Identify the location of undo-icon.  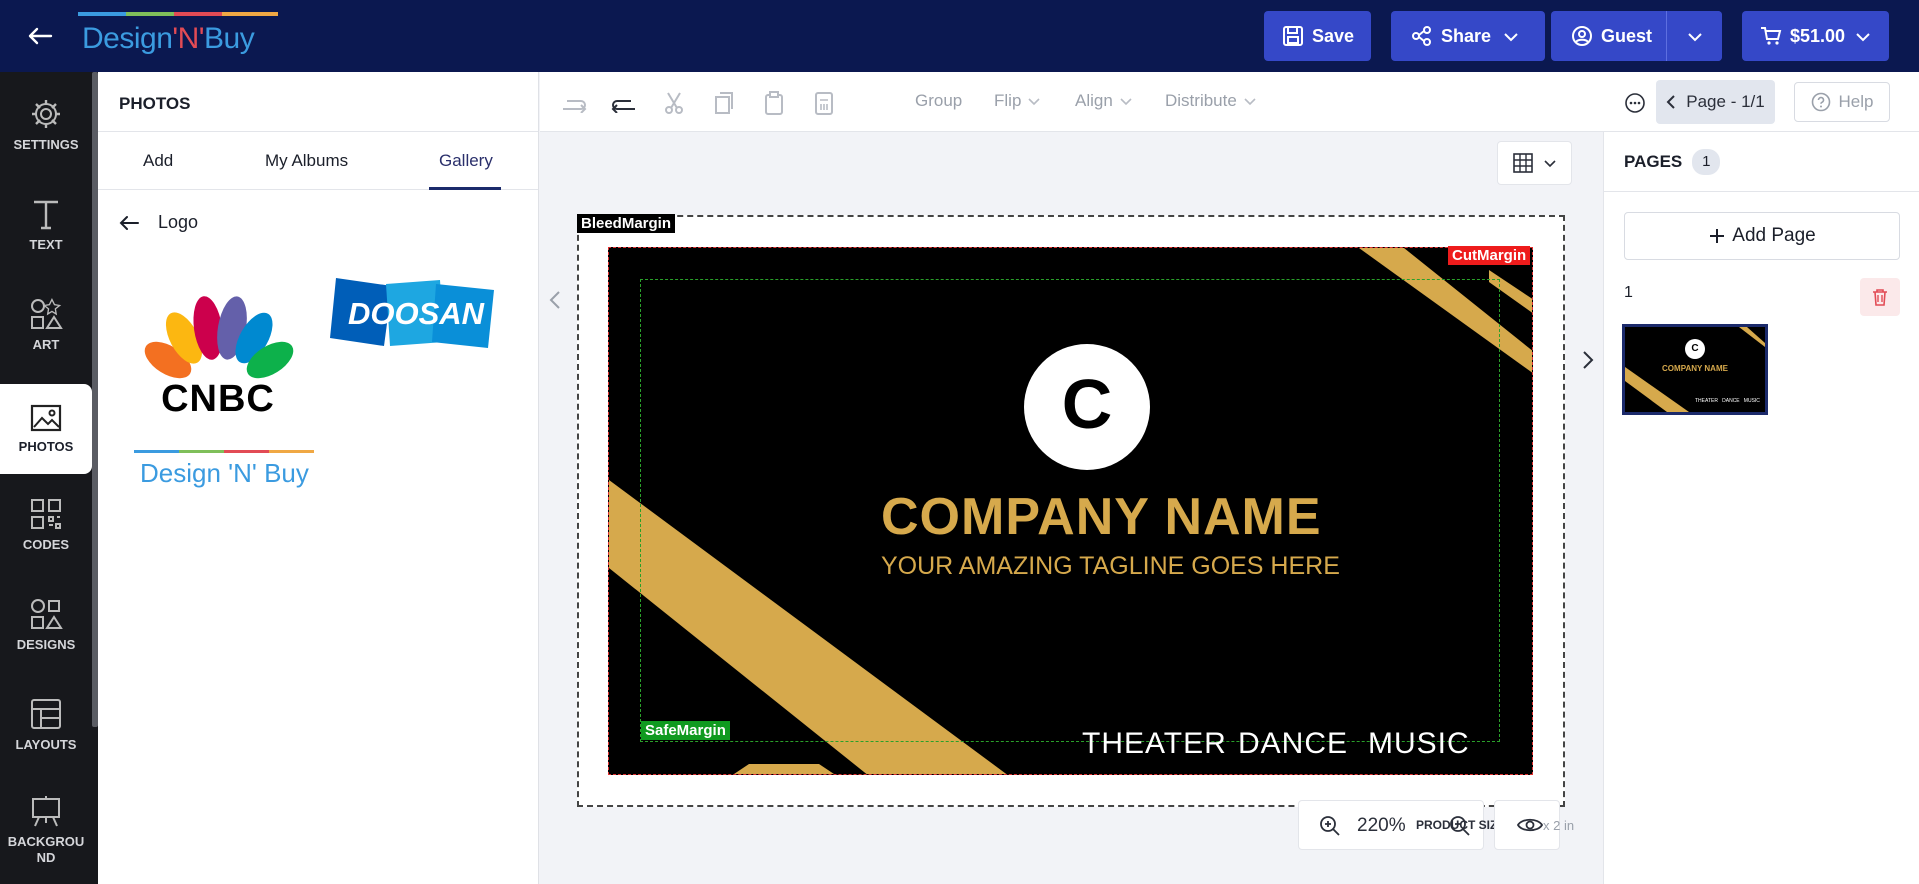
(624, 103).